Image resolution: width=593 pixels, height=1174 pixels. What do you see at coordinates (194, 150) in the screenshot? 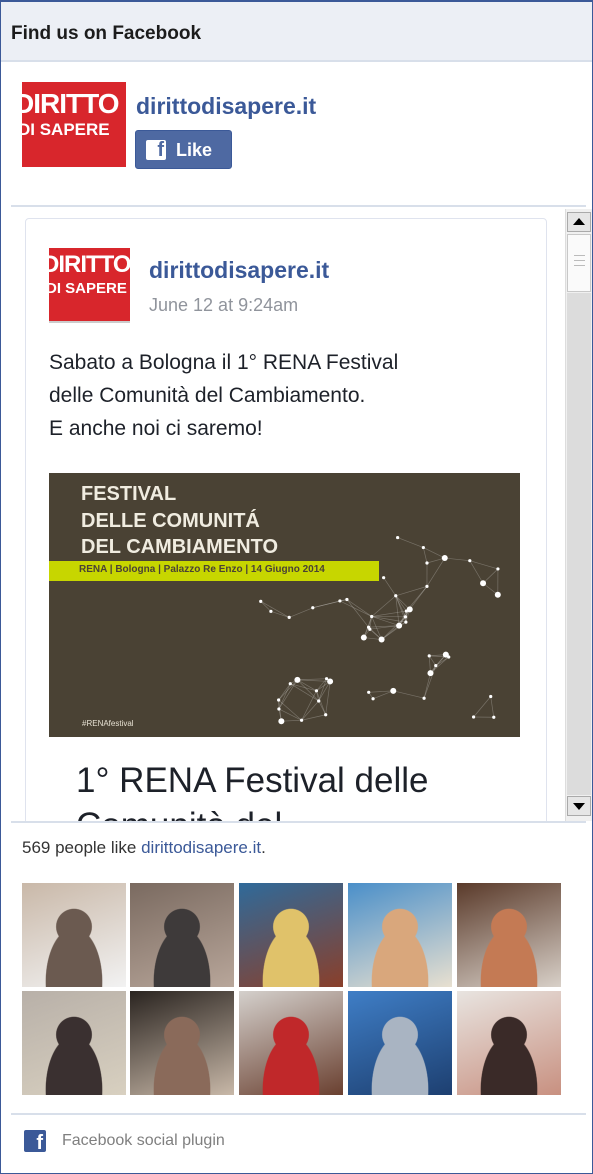
I see `like-label: Like` at bounding box center [194, 150].